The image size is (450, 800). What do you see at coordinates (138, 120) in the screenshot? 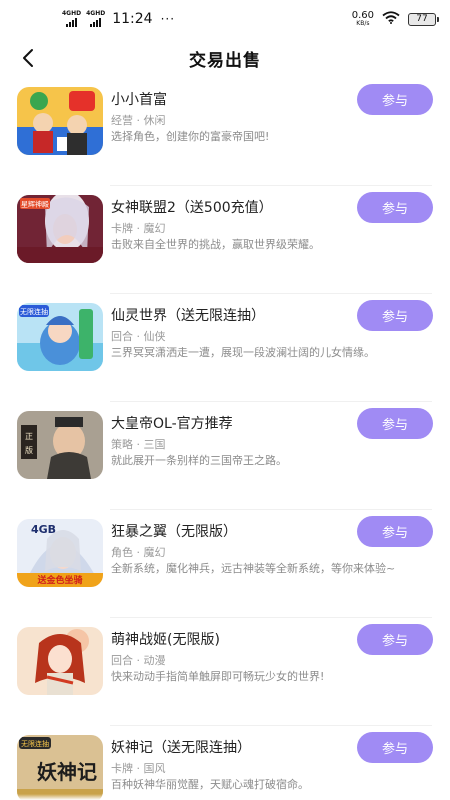
I see `game-tags: 经营 · 休闲` at bounding box center [138, 120].